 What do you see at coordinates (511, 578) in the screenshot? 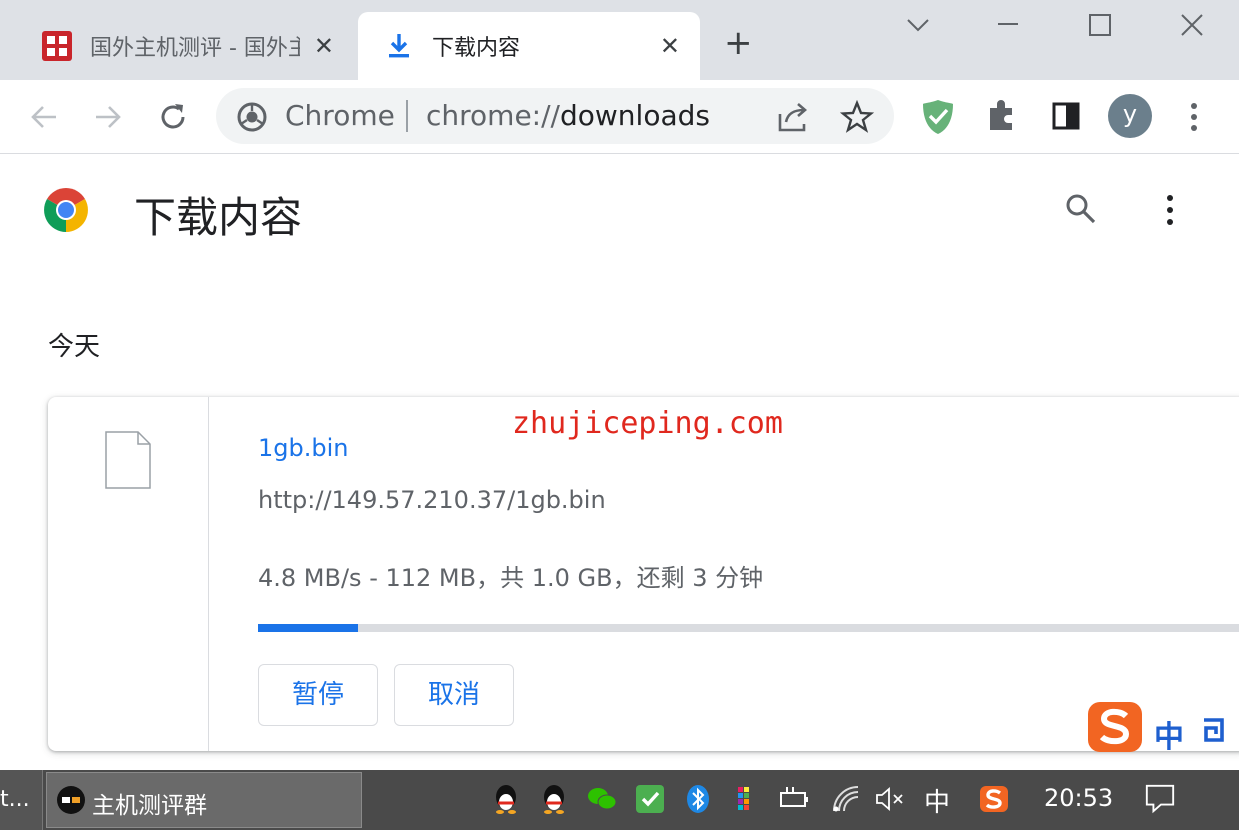
I see `download-status: 4.8 MB/s - 112 MB，共 1.0 GB，还剩 3 分钟` at bounding box center [511, 578].